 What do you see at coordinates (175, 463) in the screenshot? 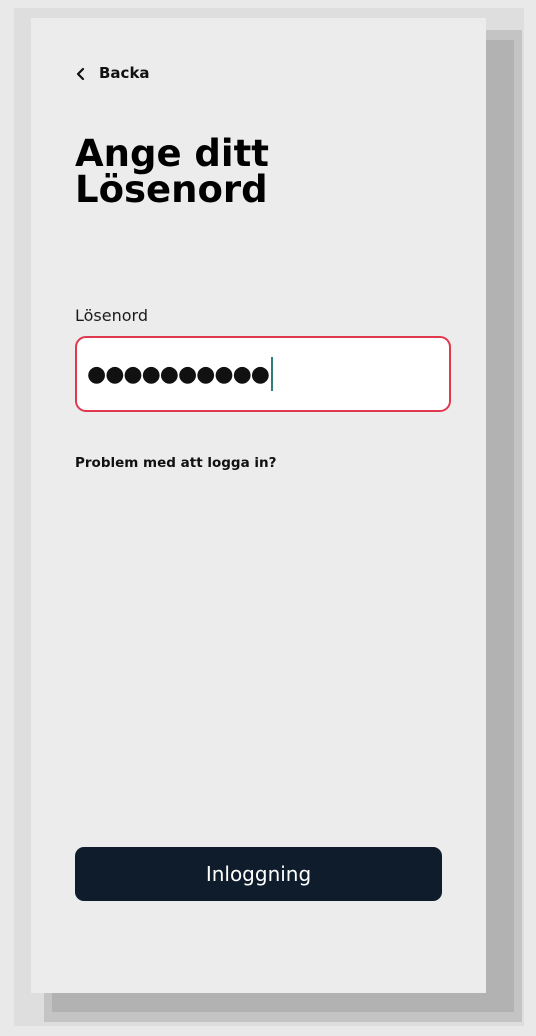
I see `login-help-link: Problem med att logga in?` at bounding box center [175, 463].